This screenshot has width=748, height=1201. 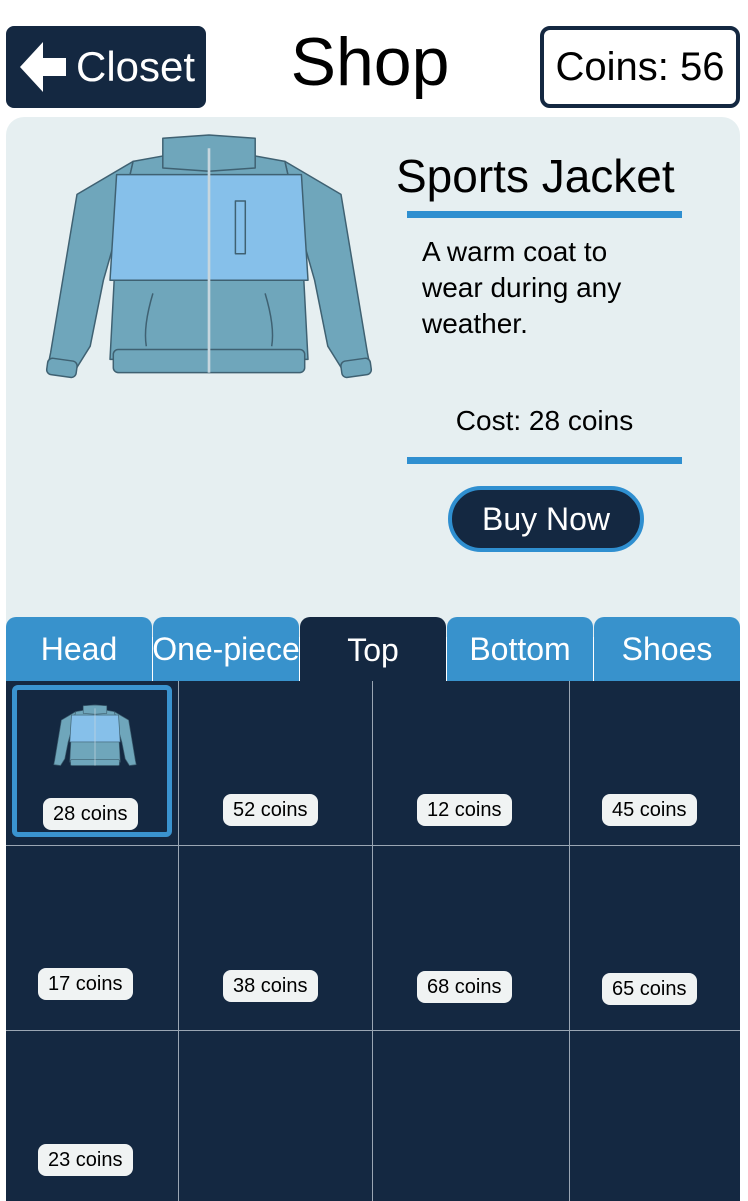 I want to click on item-cost: Cost: 28 coins, so click(x=544, y=420).